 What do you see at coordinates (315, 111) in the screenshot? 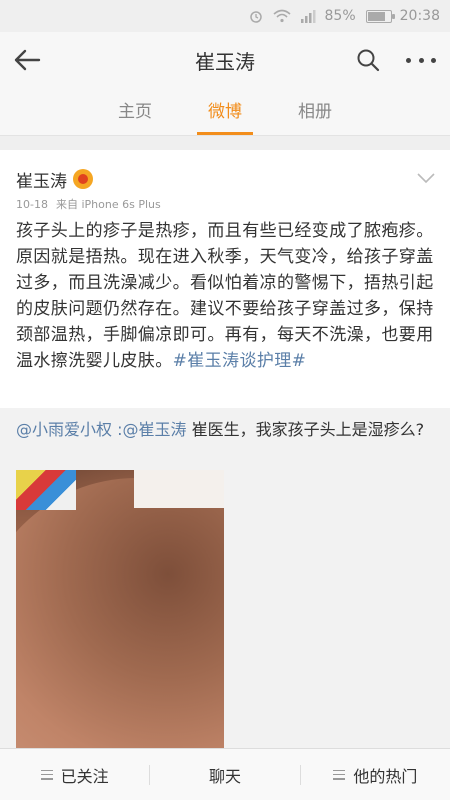
I see `tab-album: 相册` at bounding box center [315, 111].